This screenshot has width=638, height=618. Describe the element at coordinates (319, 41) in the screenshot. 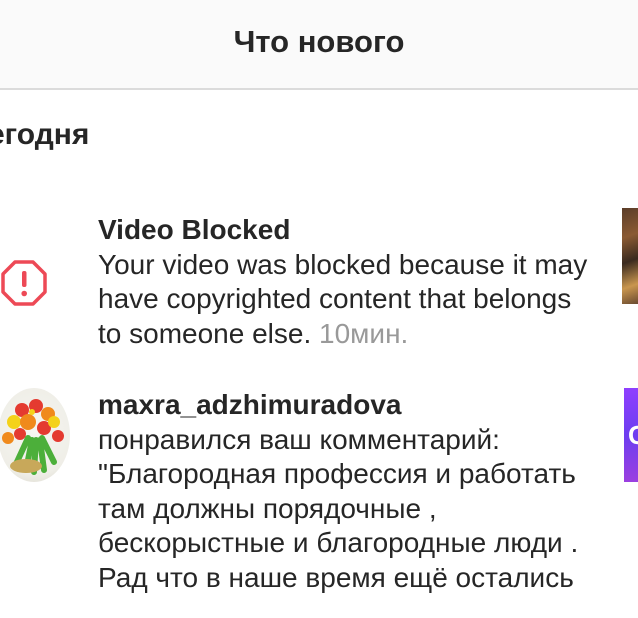

I see `page-title: Что нового` at that location.